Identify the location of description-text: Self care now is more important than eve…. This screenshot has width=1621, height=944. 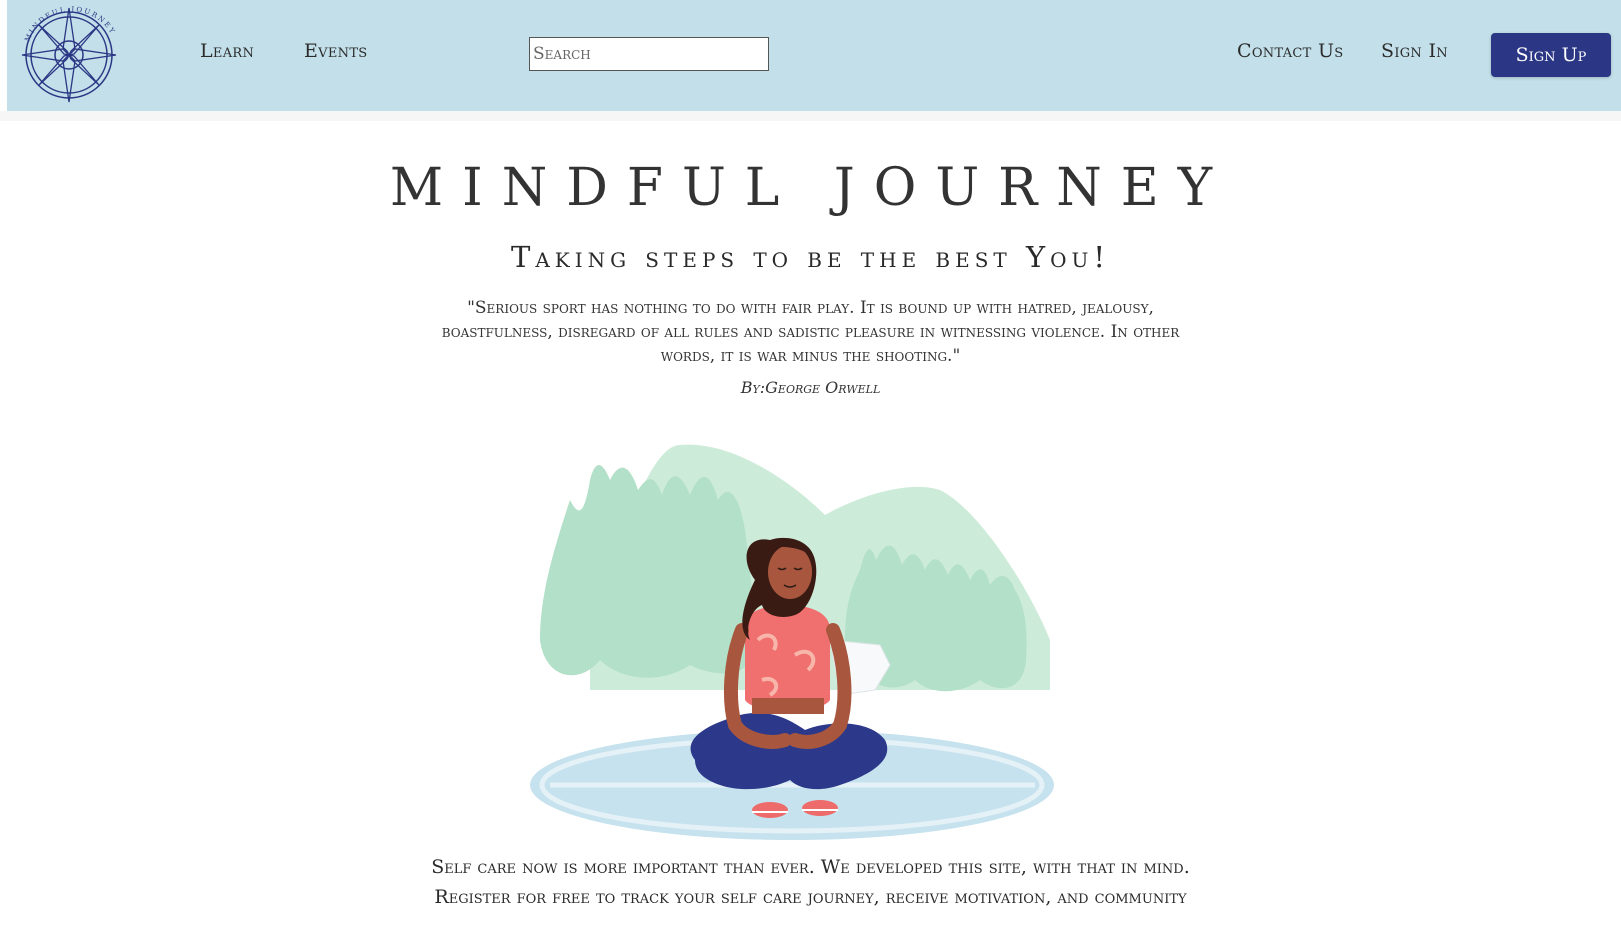
(810, 882).